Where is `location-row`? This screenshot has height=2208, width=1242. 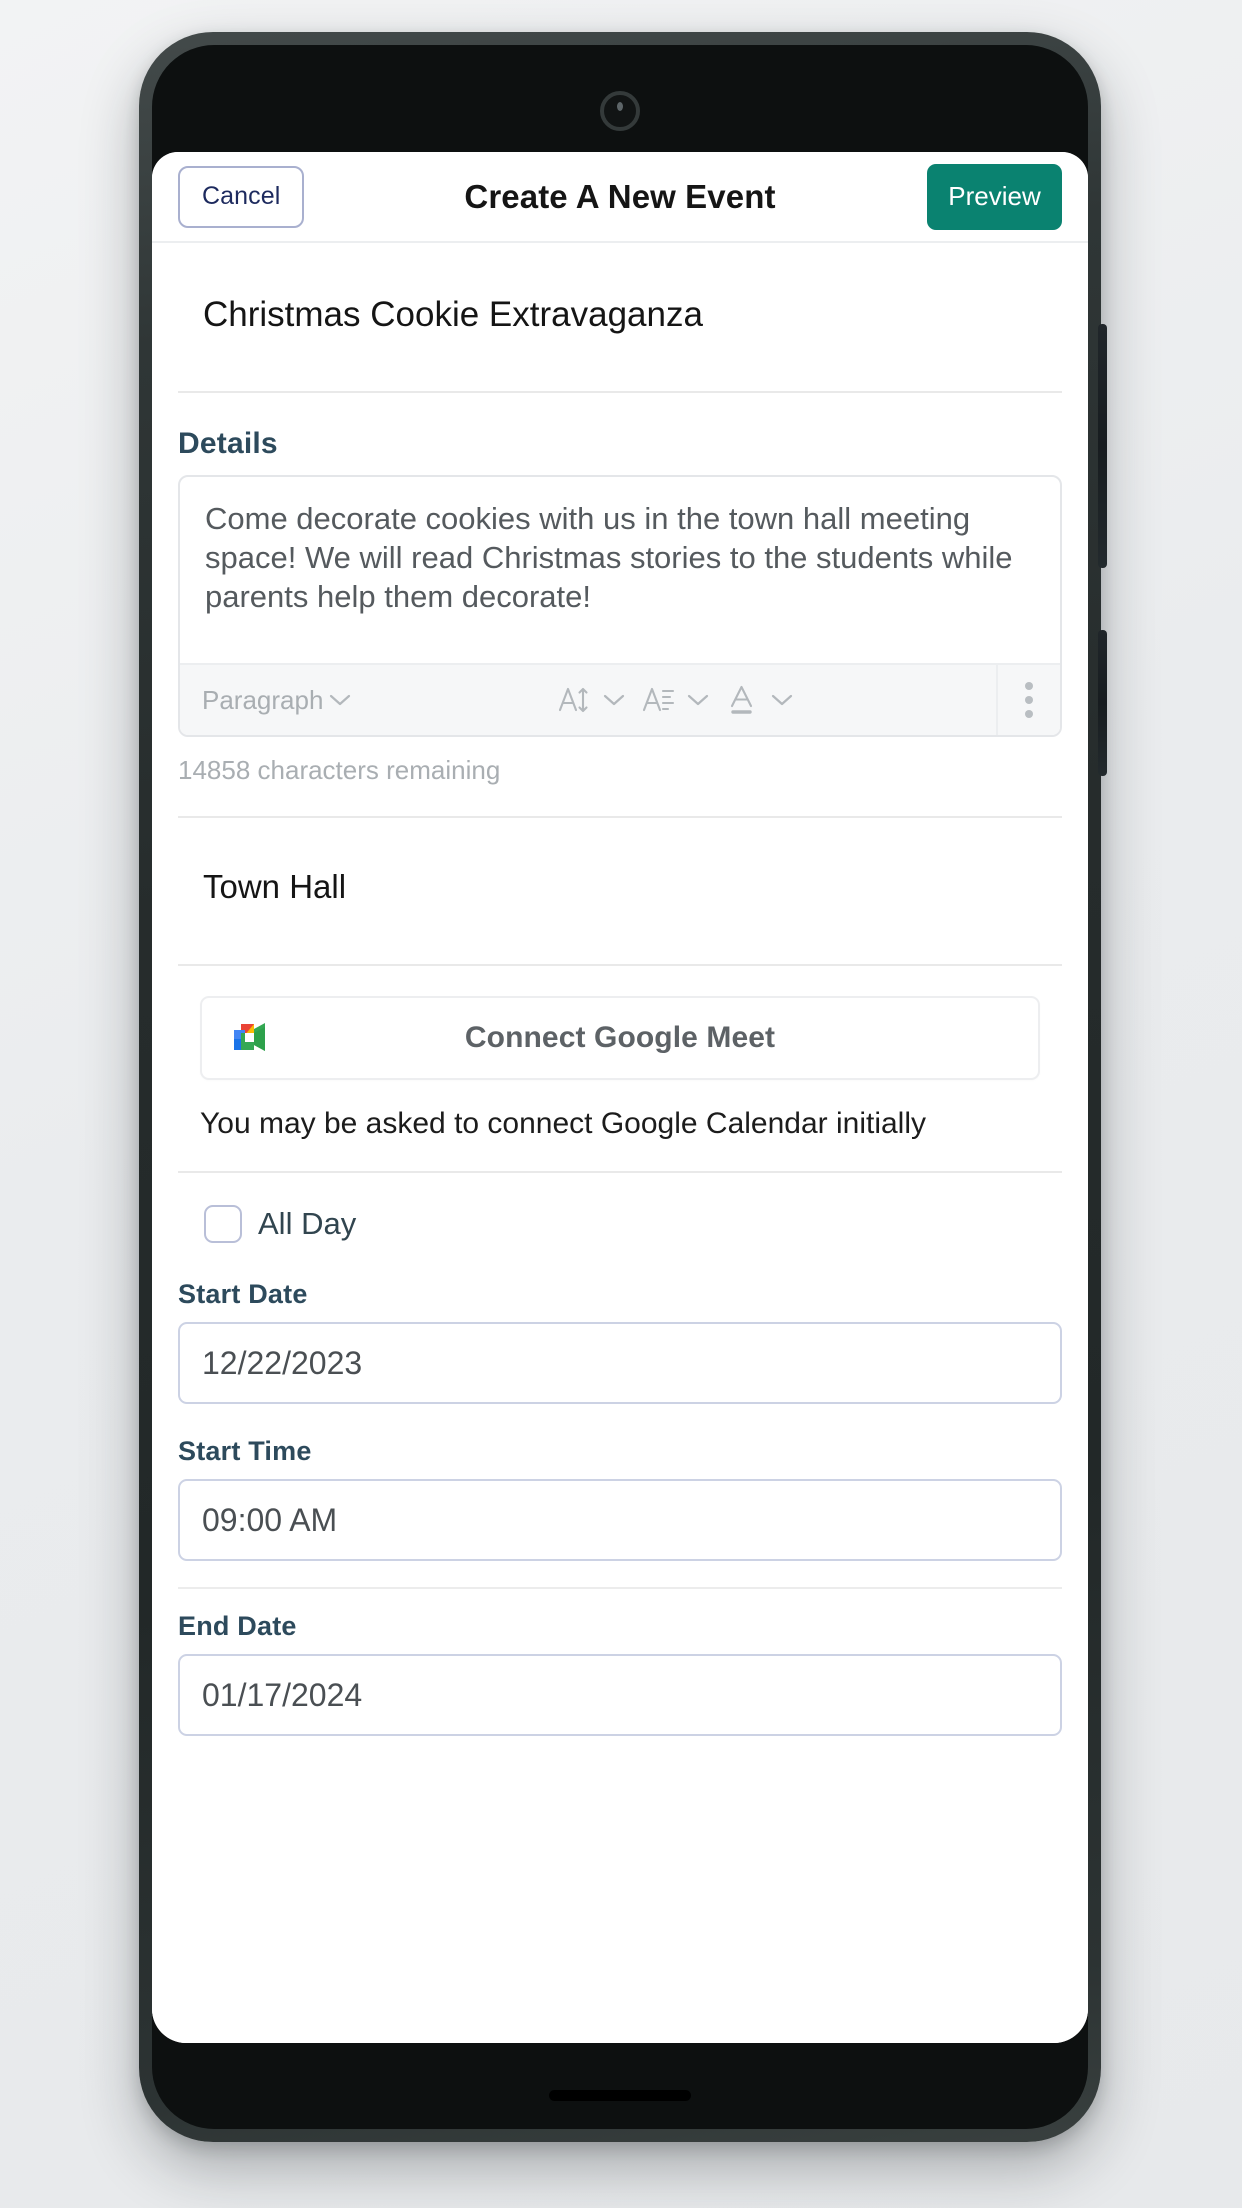
location-row is located at coordinates (620, 891).